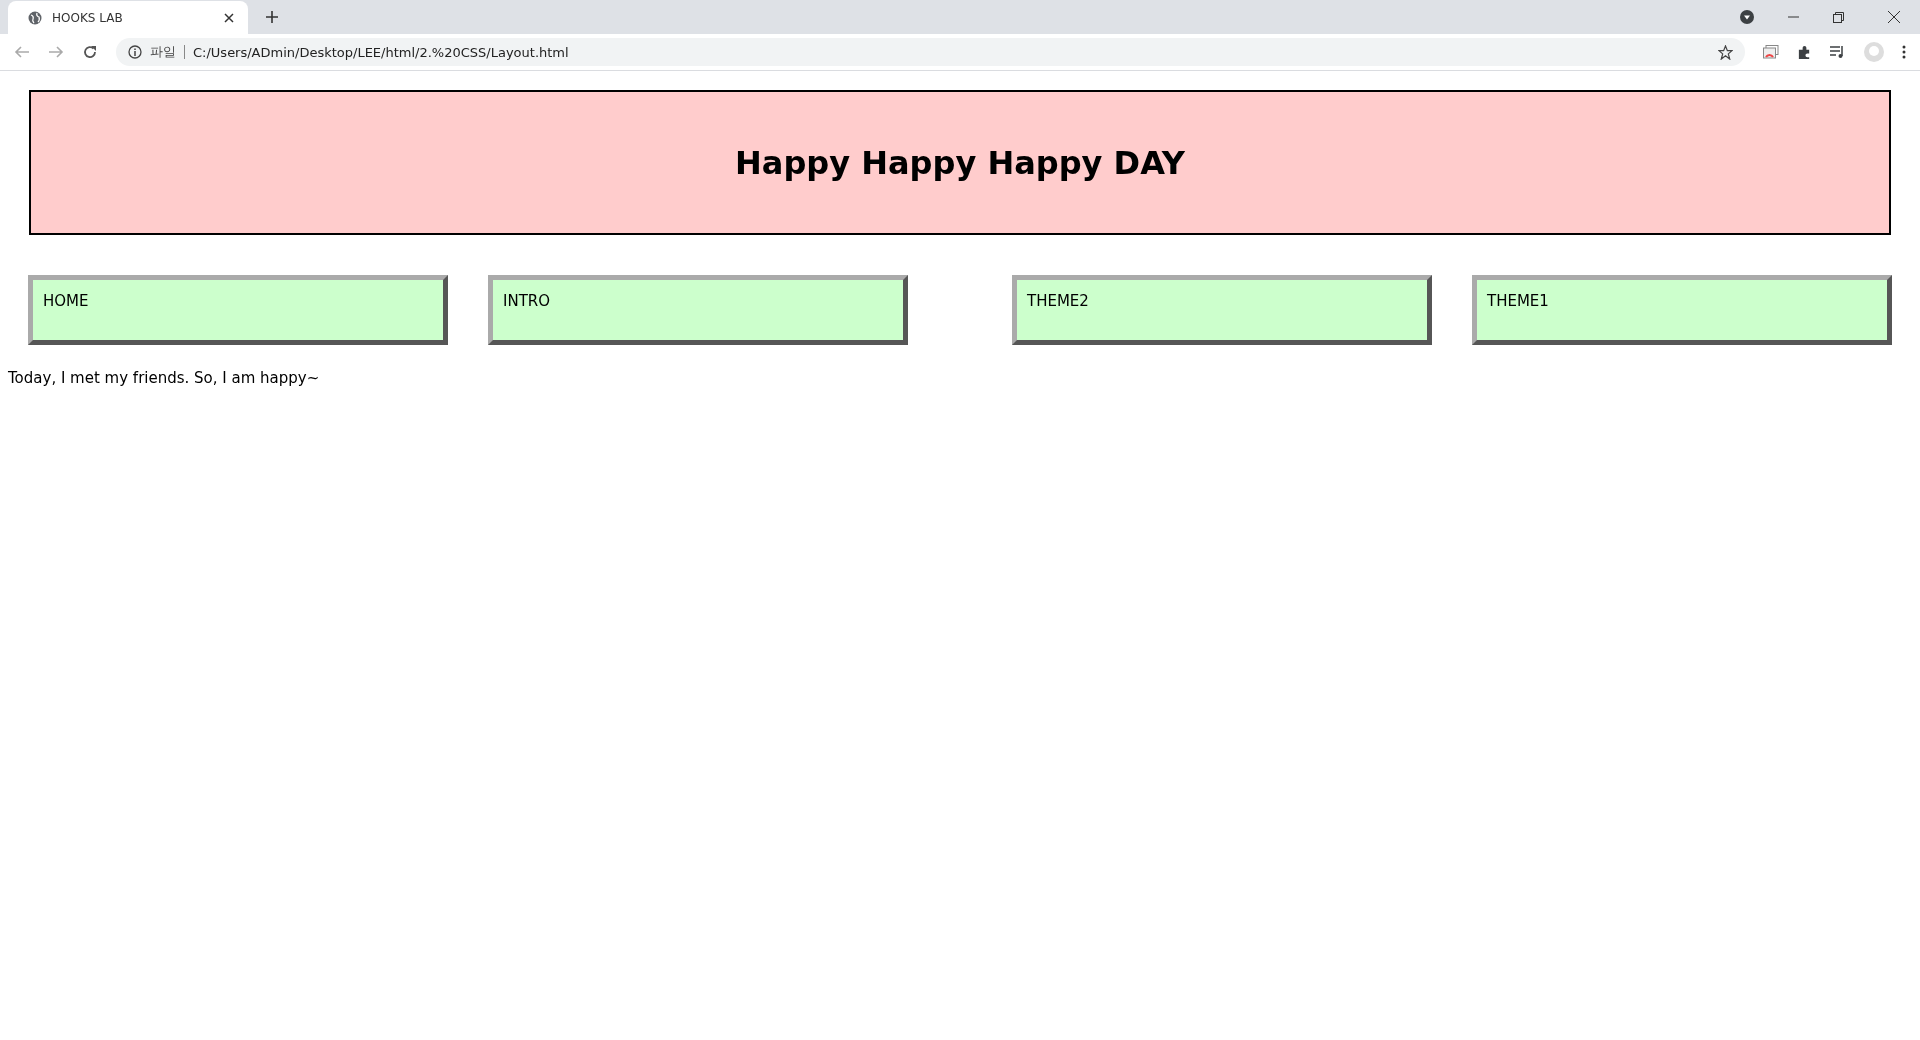 Image resolution: width=1920 pixels, height=1040 pixels. I want to click on address-prefix: 파일, so click(163, 52).